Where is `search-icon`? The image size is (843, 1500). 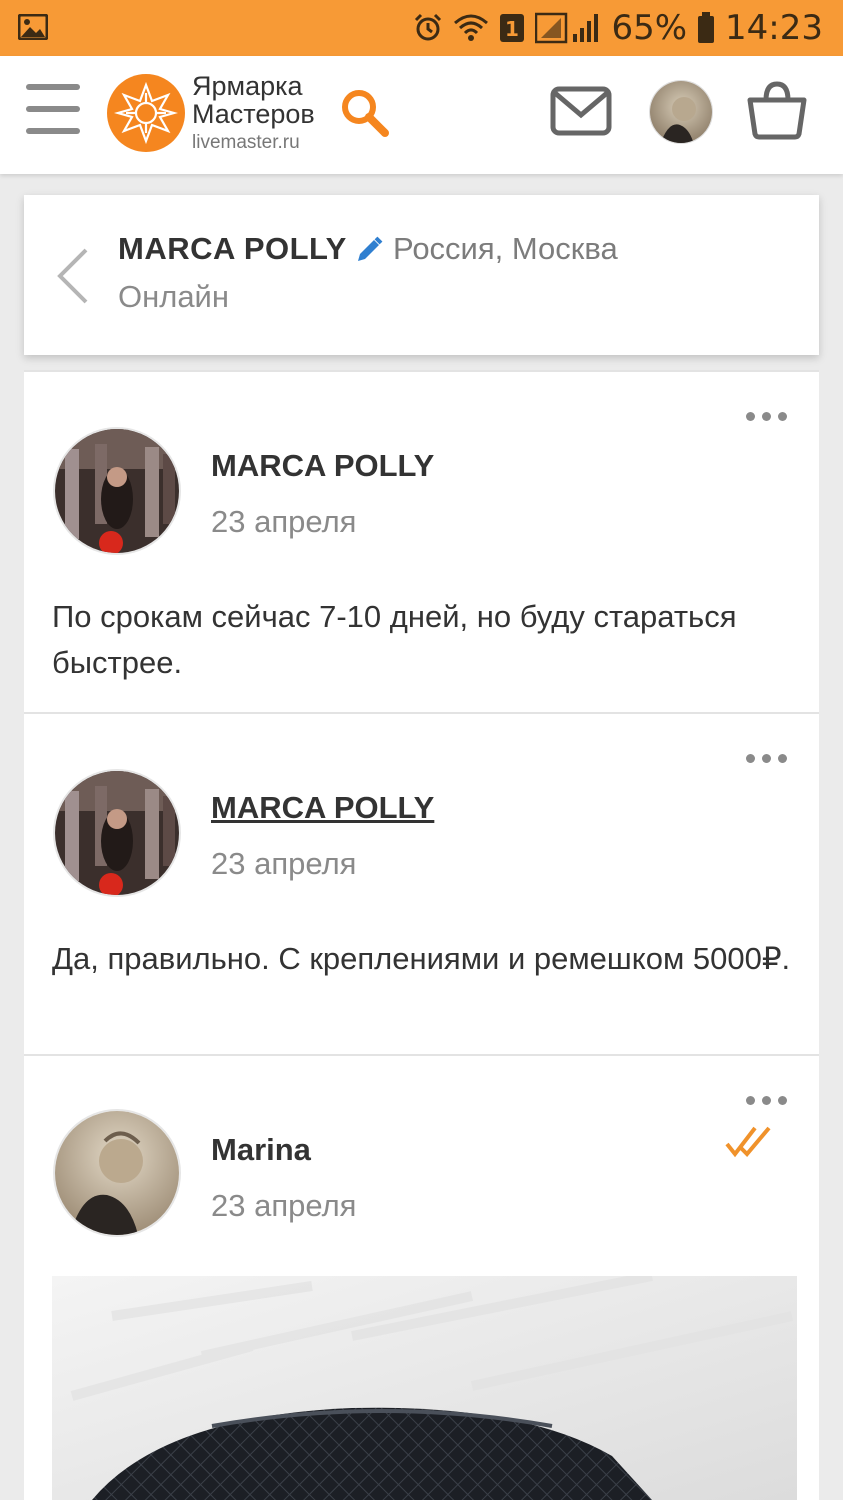 search-icon is located at coordinates (365, 115).